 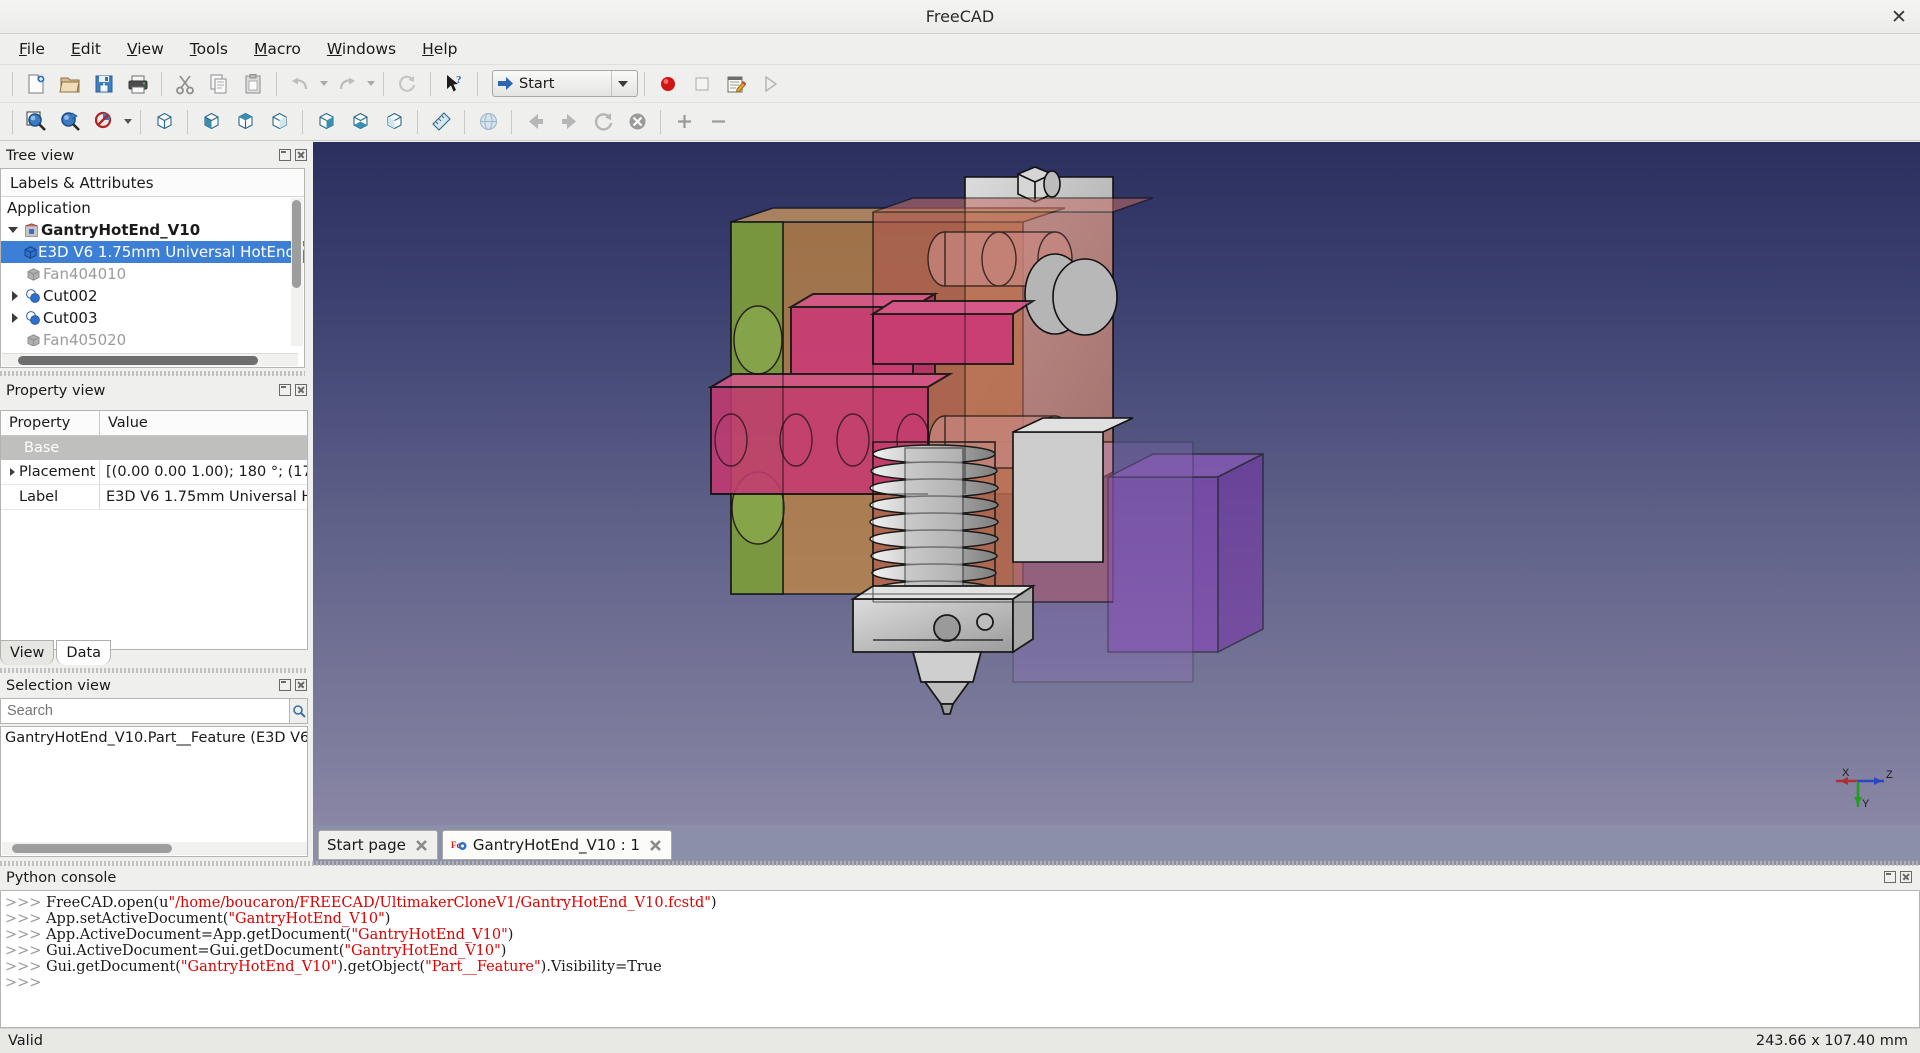 What do you see at coordinates (285, 390) in the screenshot?
I see `property-view-float-icon` at bounding box center [285, 390].